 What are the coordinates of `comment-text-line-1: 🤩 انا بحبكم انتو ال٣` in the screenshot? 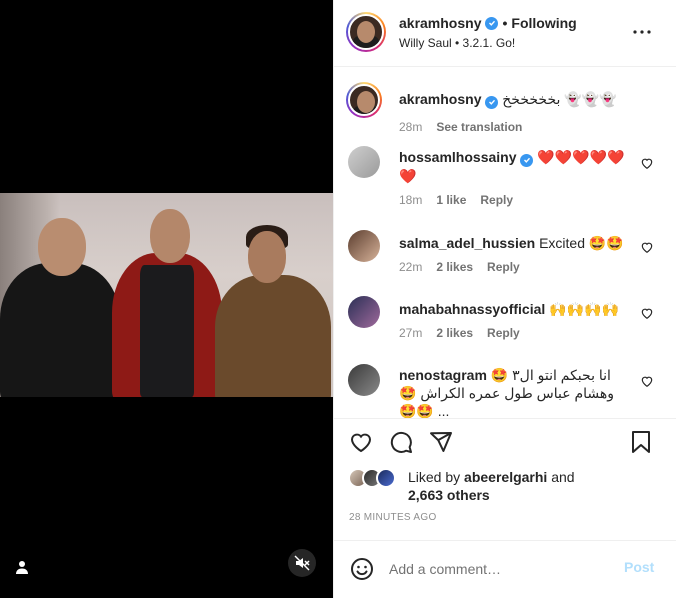 It's located at (550, 375).